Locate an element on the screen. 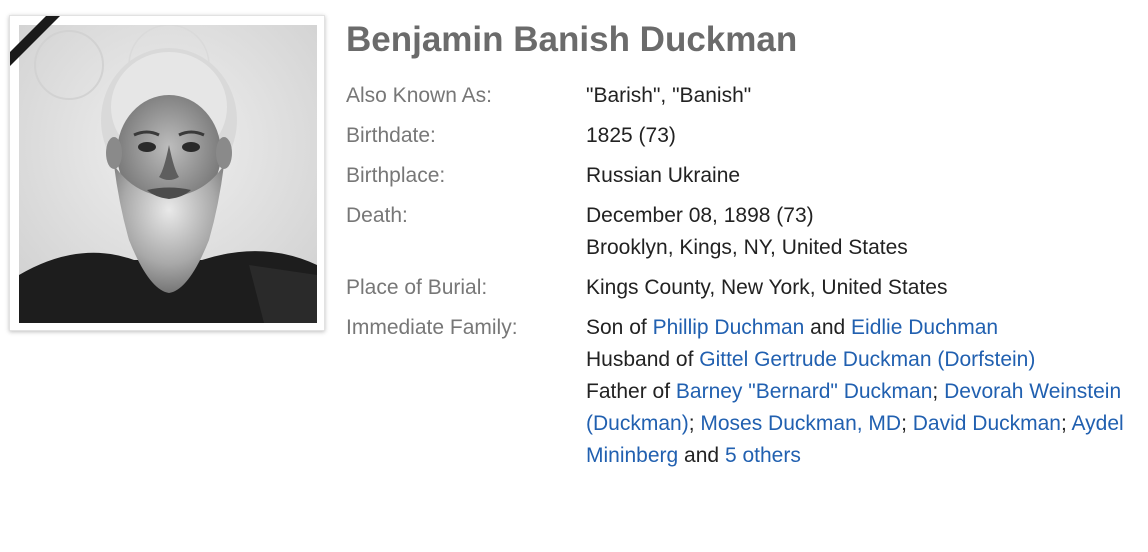 The height and width of the screenshot is (552, 1148). burial-label: Place of Burial: is located at coordinates (417, 287).